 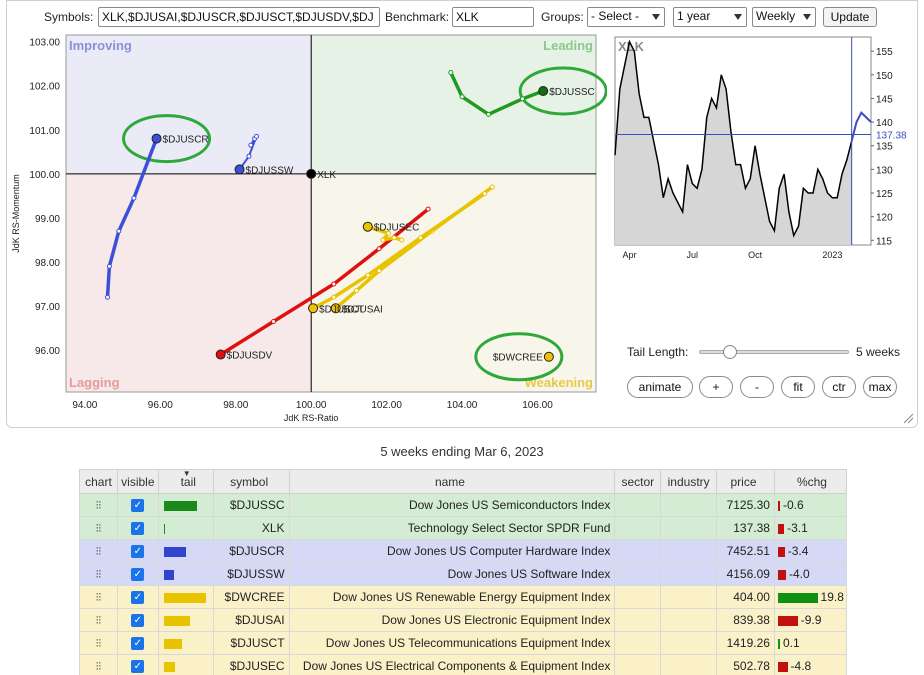 What do you see at coordinates (839, 387) in the screenshot?
I see `center-button: ctr` at bounding box center [839, 387].